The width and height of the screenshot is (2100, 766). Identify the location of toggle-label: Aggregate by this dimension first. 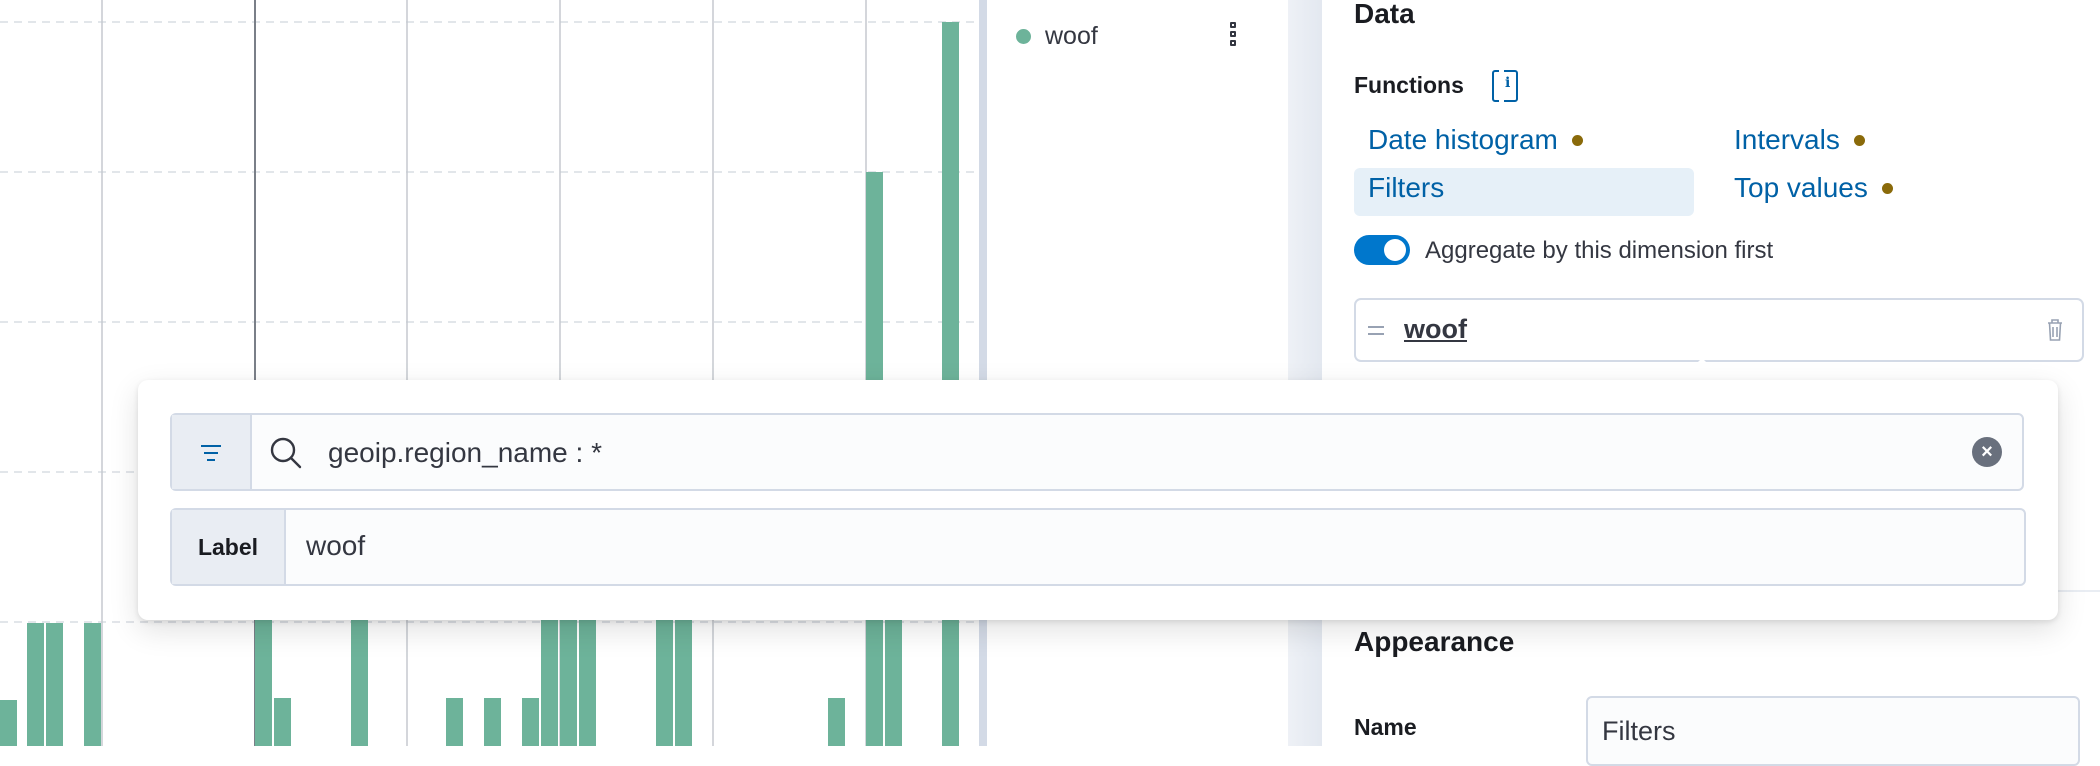
(1599, 250).